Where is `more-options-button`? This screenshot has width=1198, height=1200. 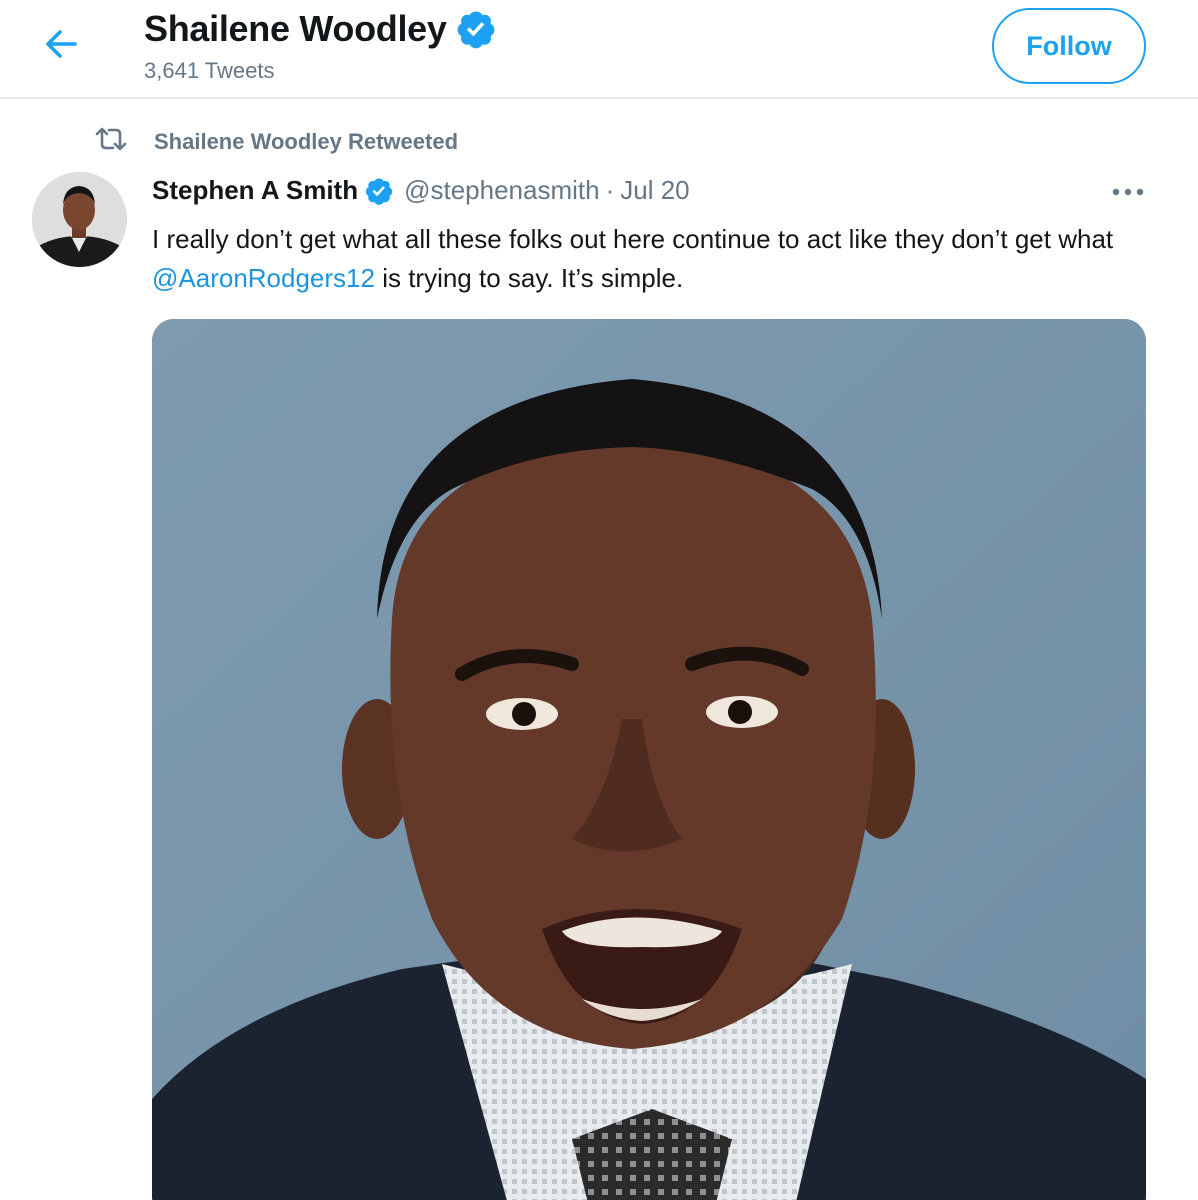
more-options-button is located at coordinates (1128, 192).